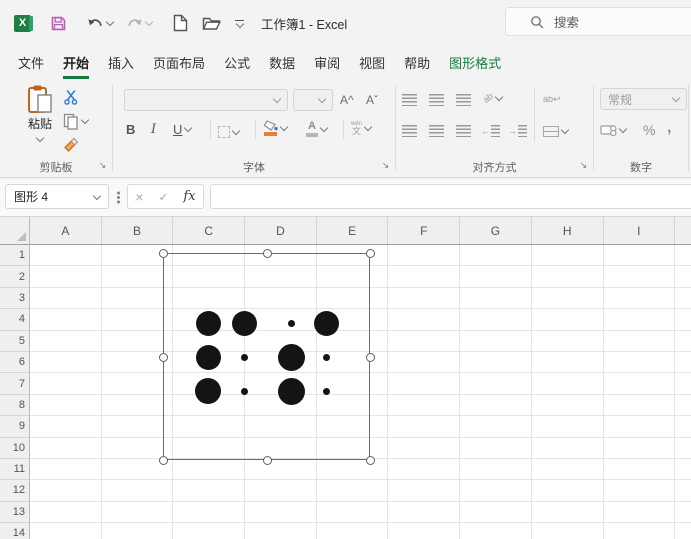  I want to click on cell-a4, so click(66, 320).